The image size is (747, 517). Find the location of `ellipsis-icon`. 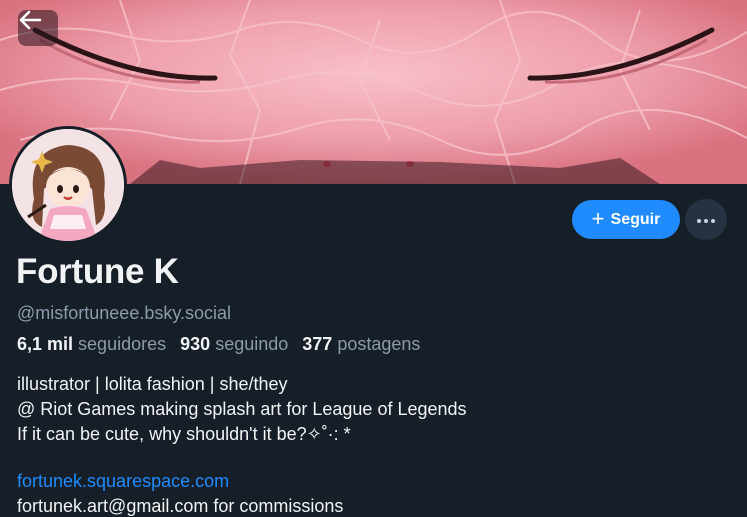

ellipsis-icon is located at coordinates (706, 220).